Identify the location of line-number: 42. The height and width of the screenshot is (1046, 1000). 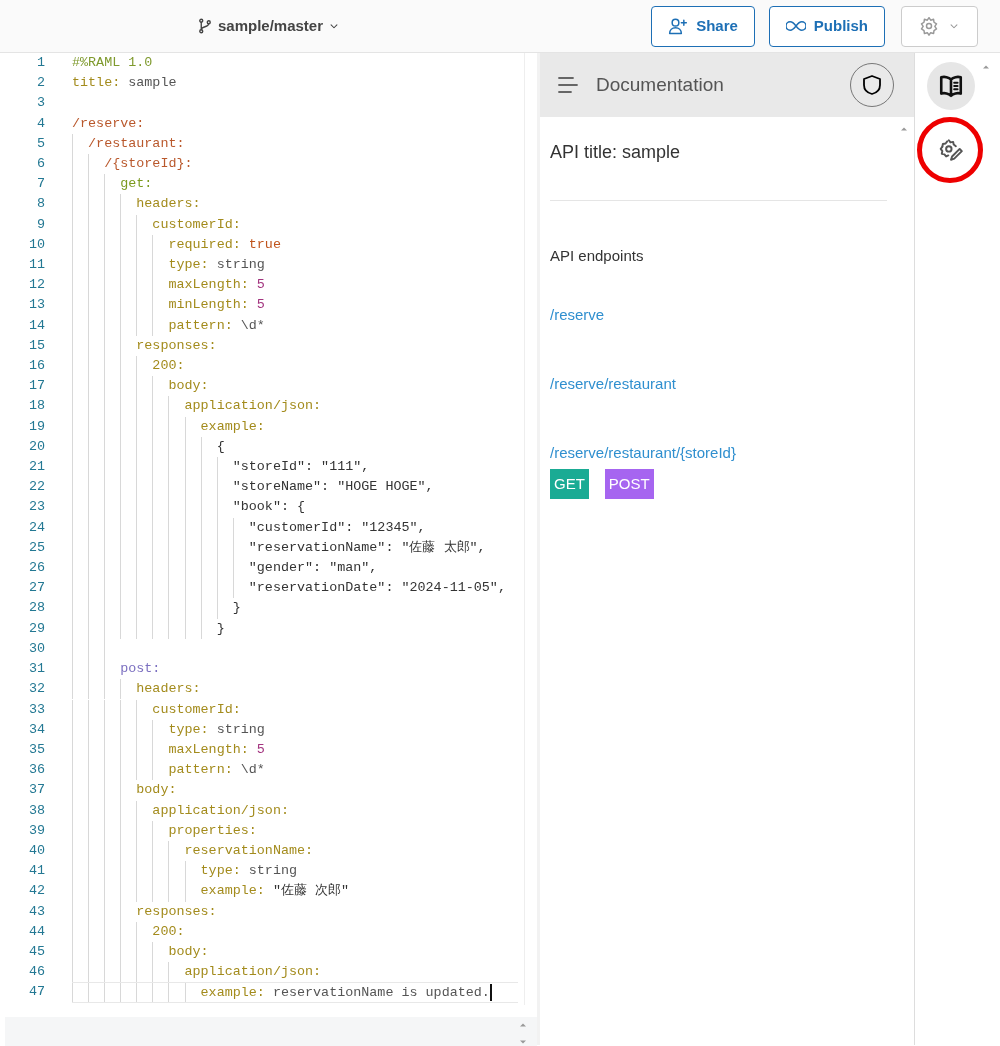
(36, 891).